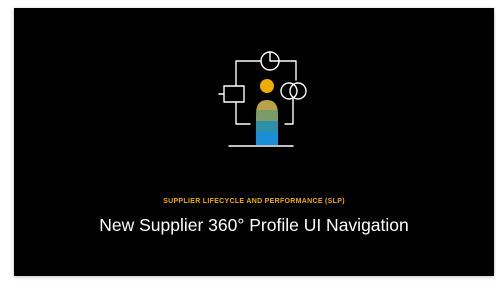  I want to click on slide-subtitle: SUPPLIER LIFECYCLE AND PERFORMANCE (SLP), so click(254, 201).